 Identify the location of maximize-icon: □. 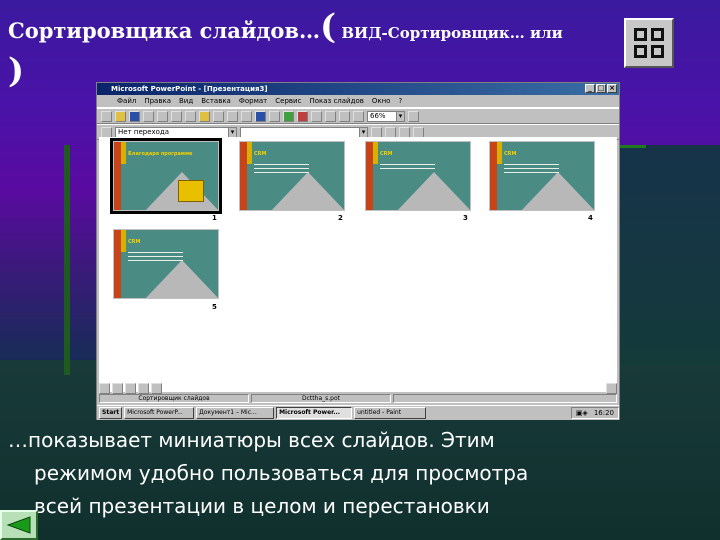
(601, 88).